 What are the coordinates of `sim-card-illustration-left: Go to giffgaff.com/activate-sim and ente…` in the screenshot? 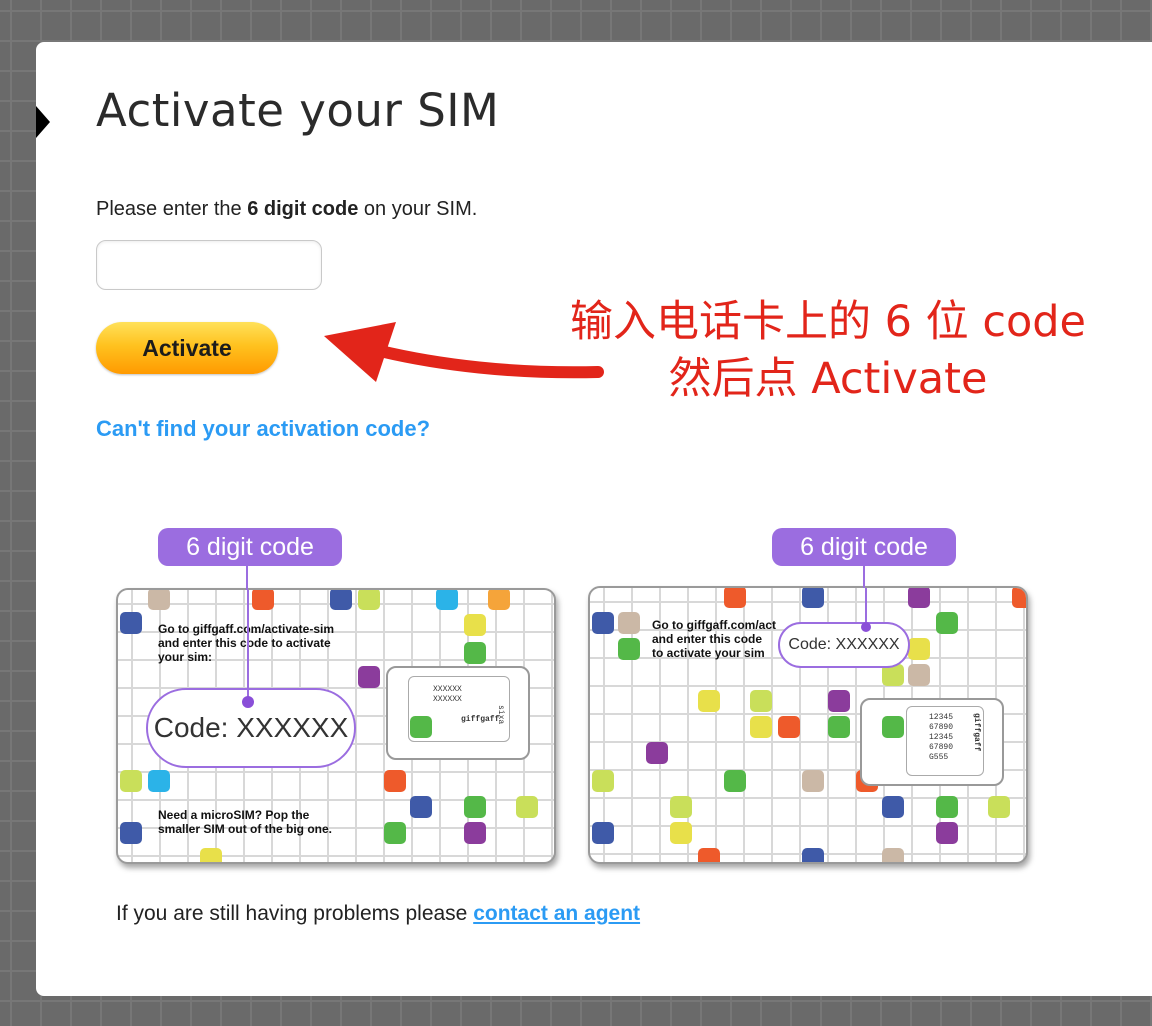 It's located at (336, 726).